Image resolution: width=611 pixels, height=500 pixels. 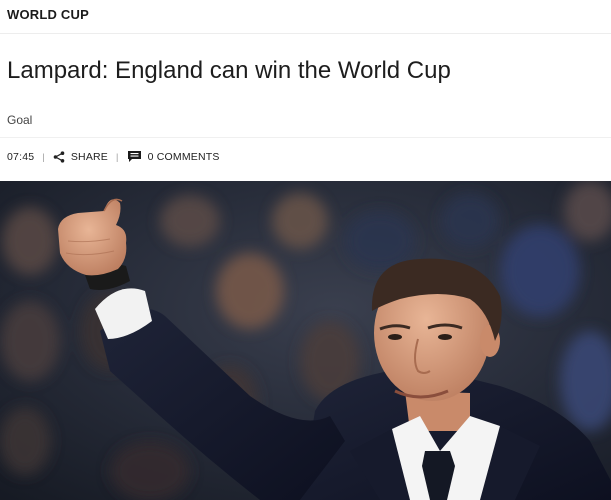 I want to click on publish-time: 07:45, so click(x=21, y=156).